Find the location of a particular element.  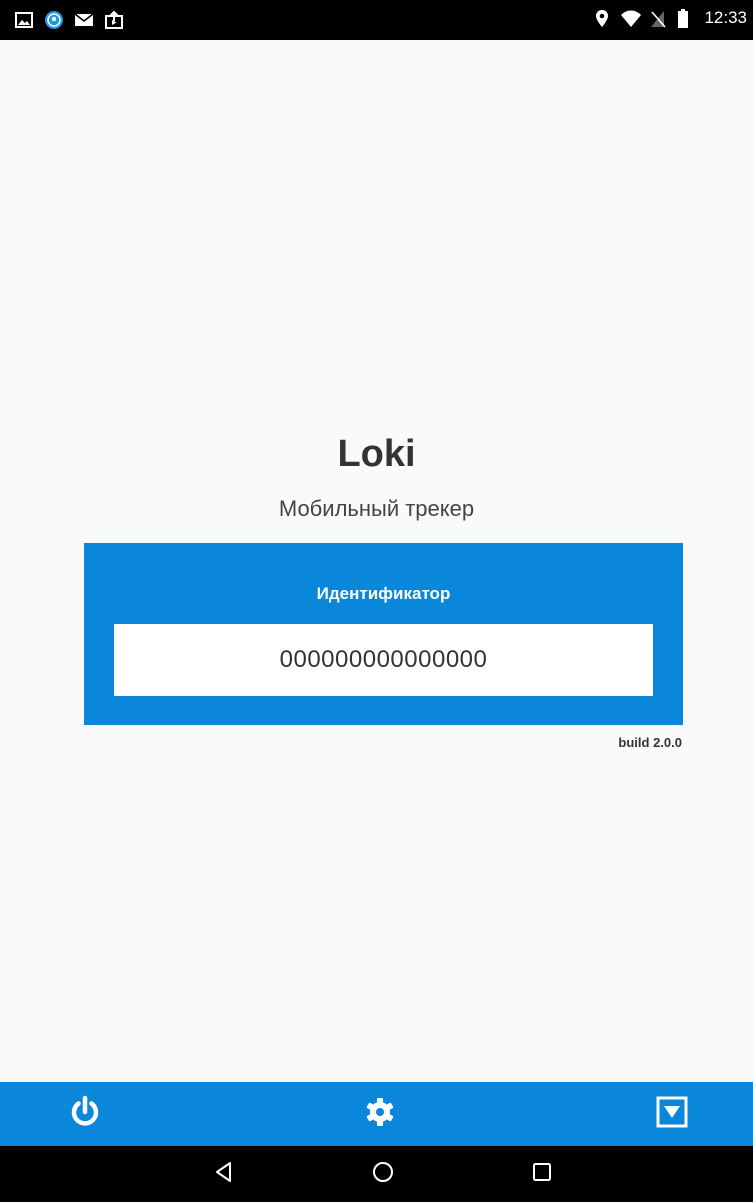

power-icon is located at coordinates (85, 1114).